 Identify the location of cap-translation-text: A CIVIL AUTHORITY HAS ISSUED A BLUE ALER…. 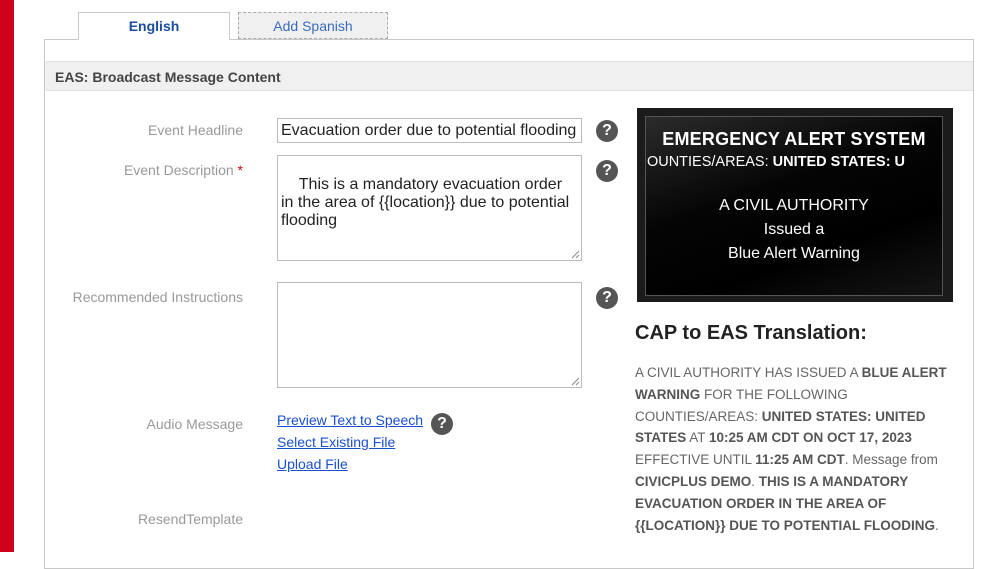
(796, 449).